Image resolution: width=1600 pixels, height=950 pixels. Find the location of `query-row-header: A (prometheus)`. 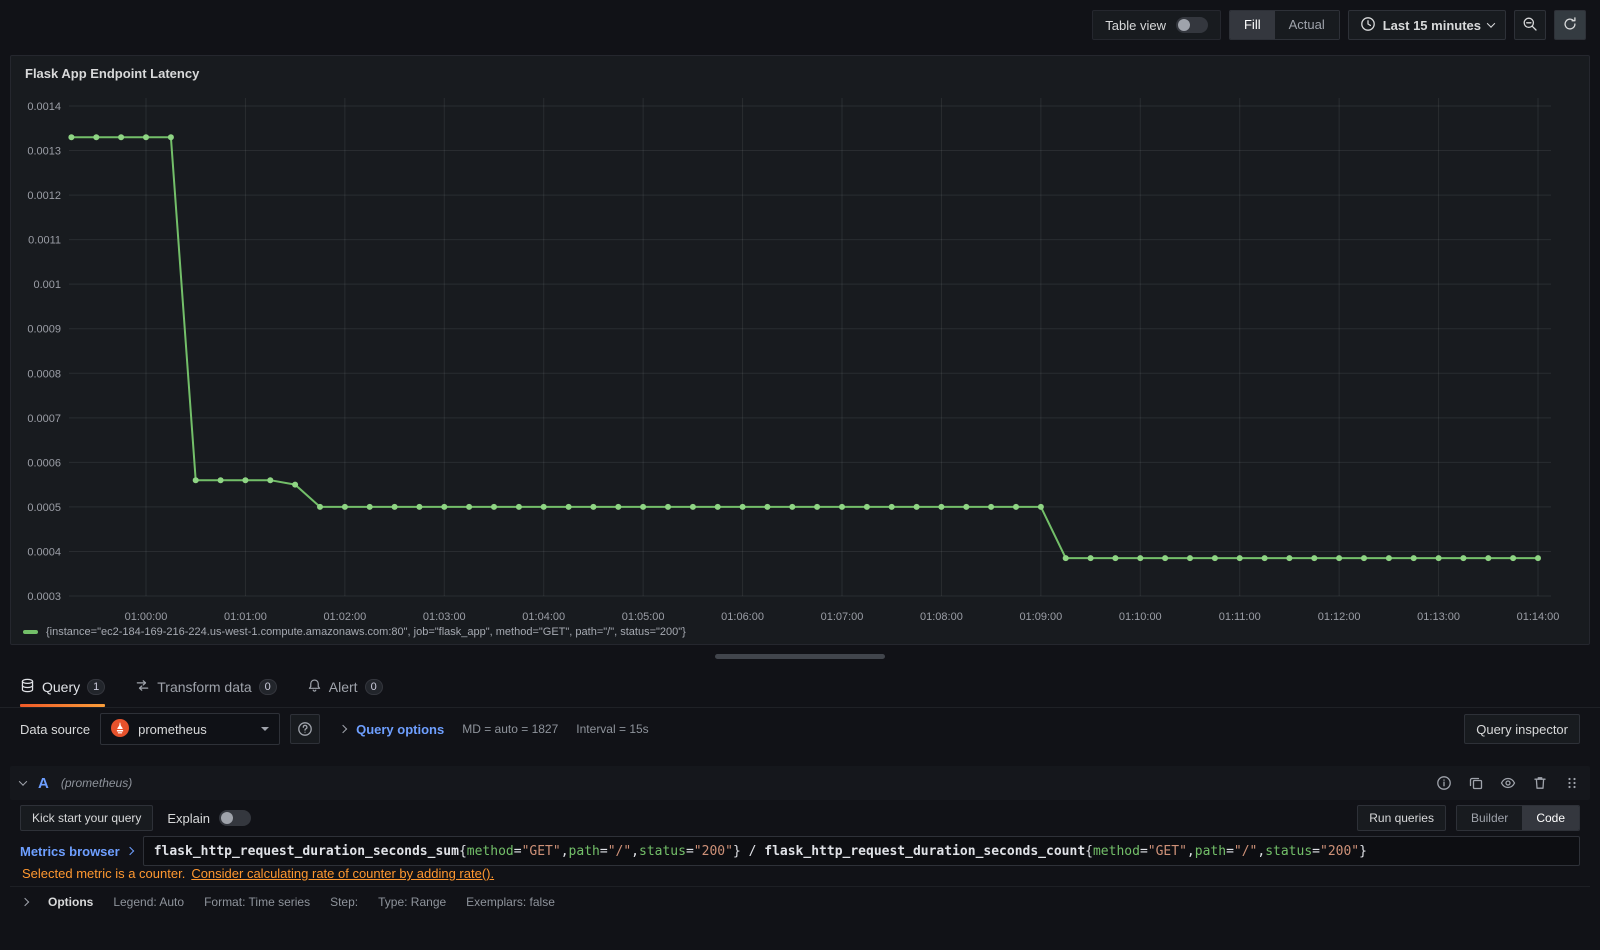

query-row-header: A (prometheus) is located at coordinates (800, 783).